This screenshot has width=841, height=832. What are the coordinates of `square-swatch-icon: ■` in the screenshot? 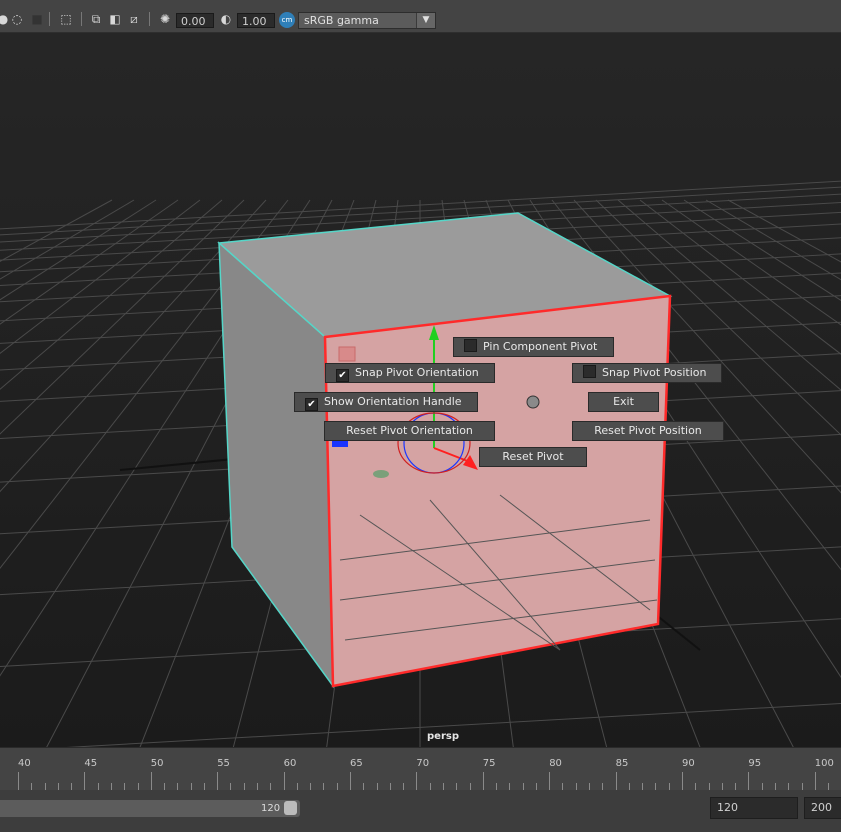 It's located at (37, 19).